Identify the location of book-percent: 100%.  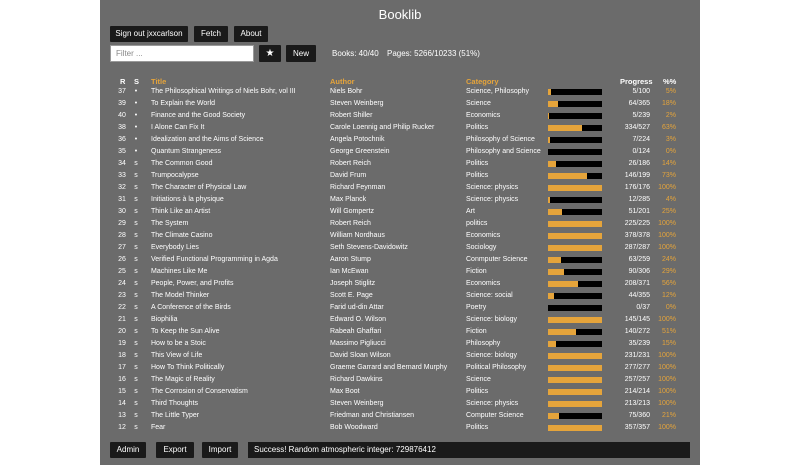
(667, 235).